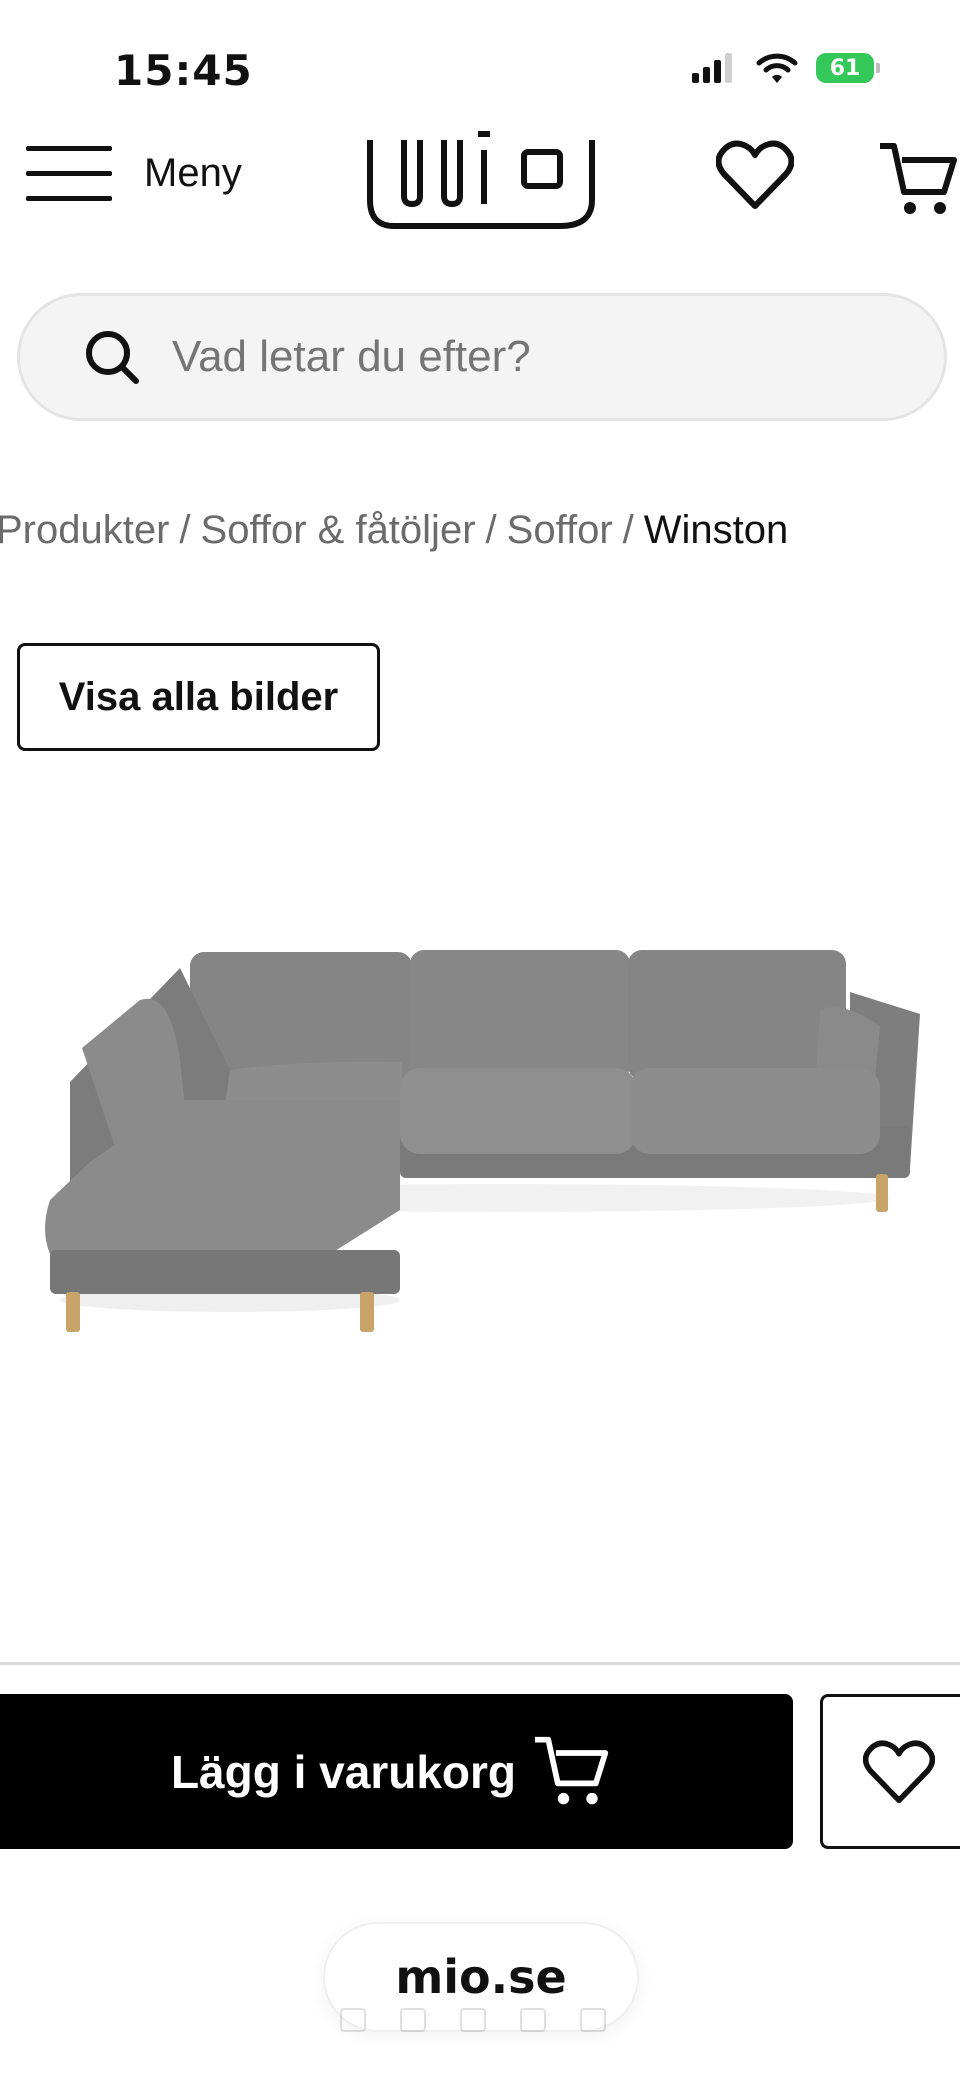 The image size is (960, 2079). I want to click on battery-icon: 61, so click(848, 68).